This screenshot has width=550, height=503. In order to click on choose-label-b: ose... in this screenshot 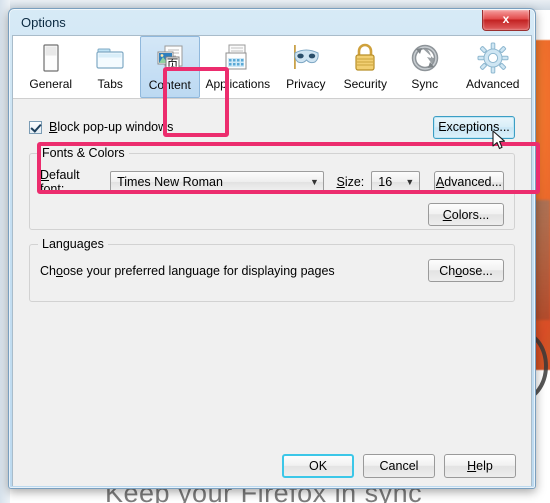, I will do `click(477, 270)`.